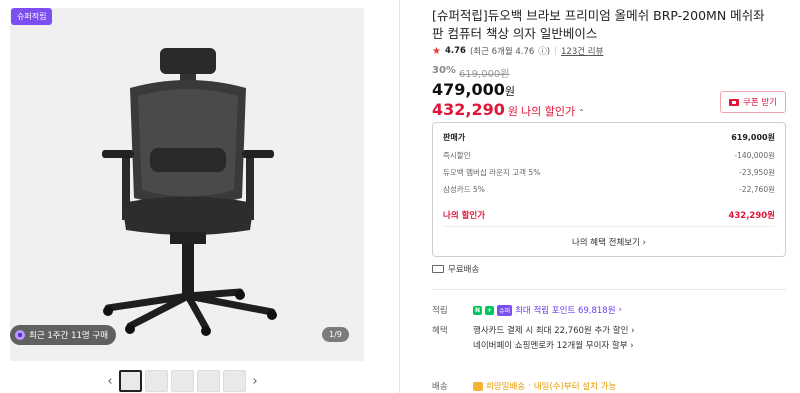  I want to click on rating-row: ★ 4.76 (최근 6개월 4.76 ⓘ) | 123건 리뷰, so click(517, 51).